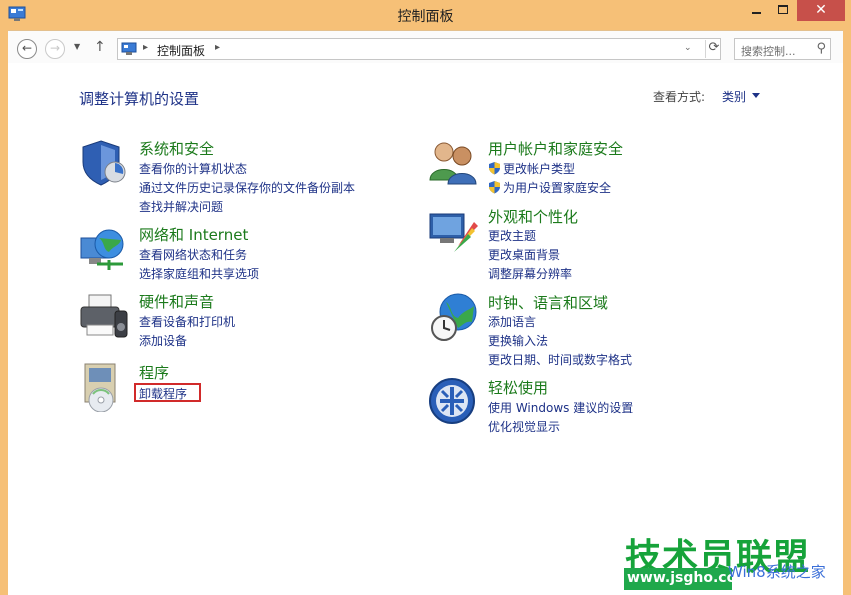 The height and width of the screenshot is (595, 851). I want to click on control-panel-icon, so click(129, 48).